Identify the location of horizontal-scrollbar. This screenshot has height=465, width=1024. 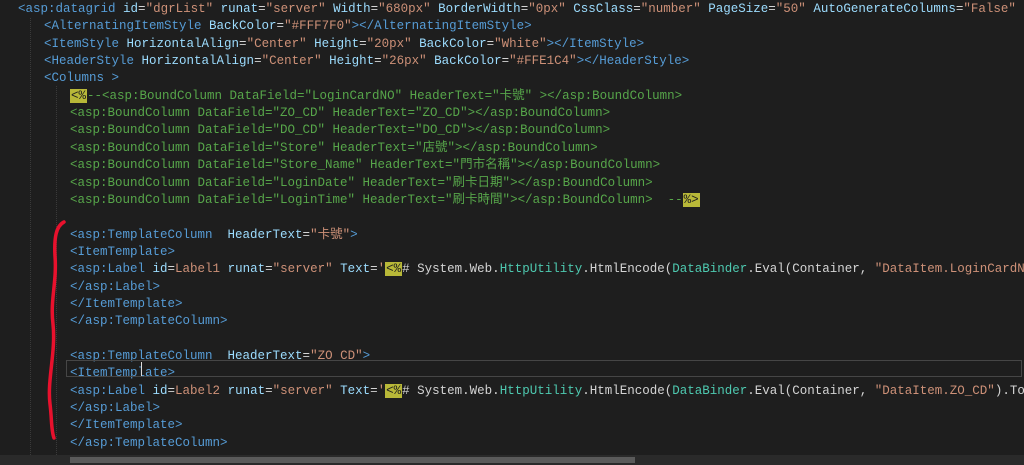
(512, 460).